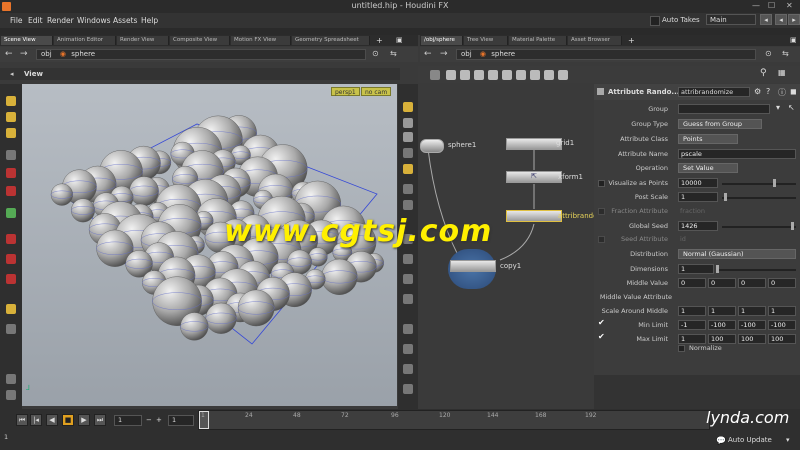 This screenshot has height=450, width=800. Describe the element at coordinates (521, 75) in the screenshot. I see `shape-palette-icon` at that location.